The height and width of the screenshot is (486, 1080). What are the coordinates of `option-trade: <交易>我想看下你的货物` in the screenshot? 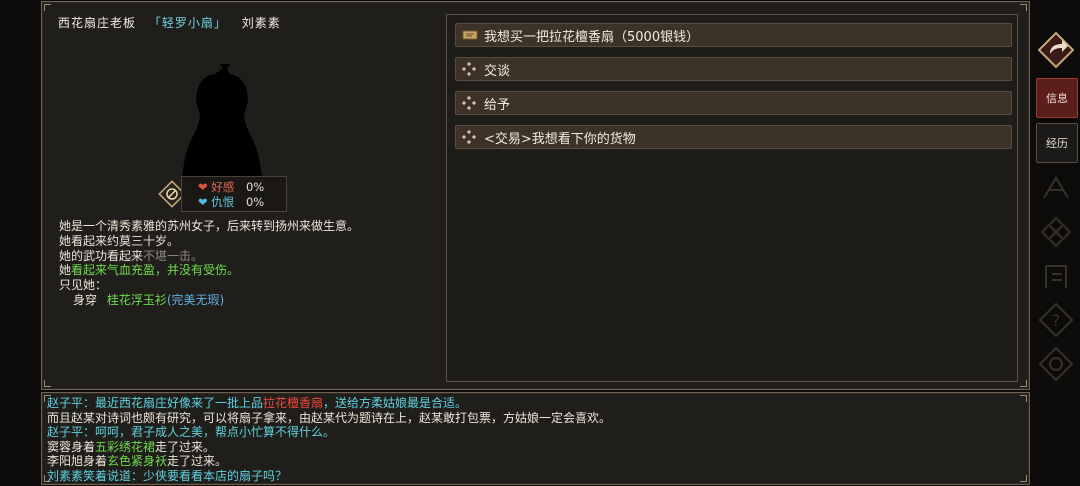 It's located at (733, 137).